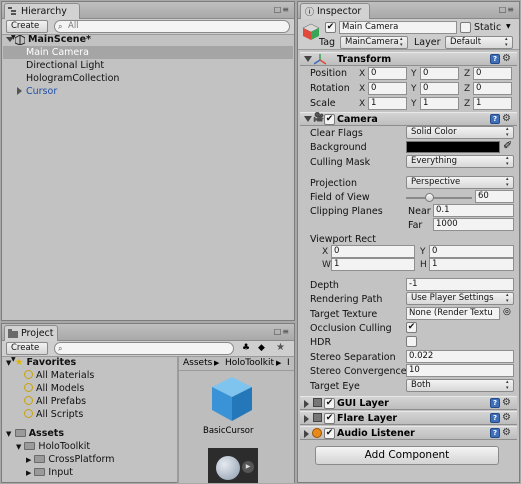 The image size is (521, 484). What do you see at coordinates (508, 26) in the screenshot?
I see `chevron-down-icon: ▼` at bounding box center [508, 26].